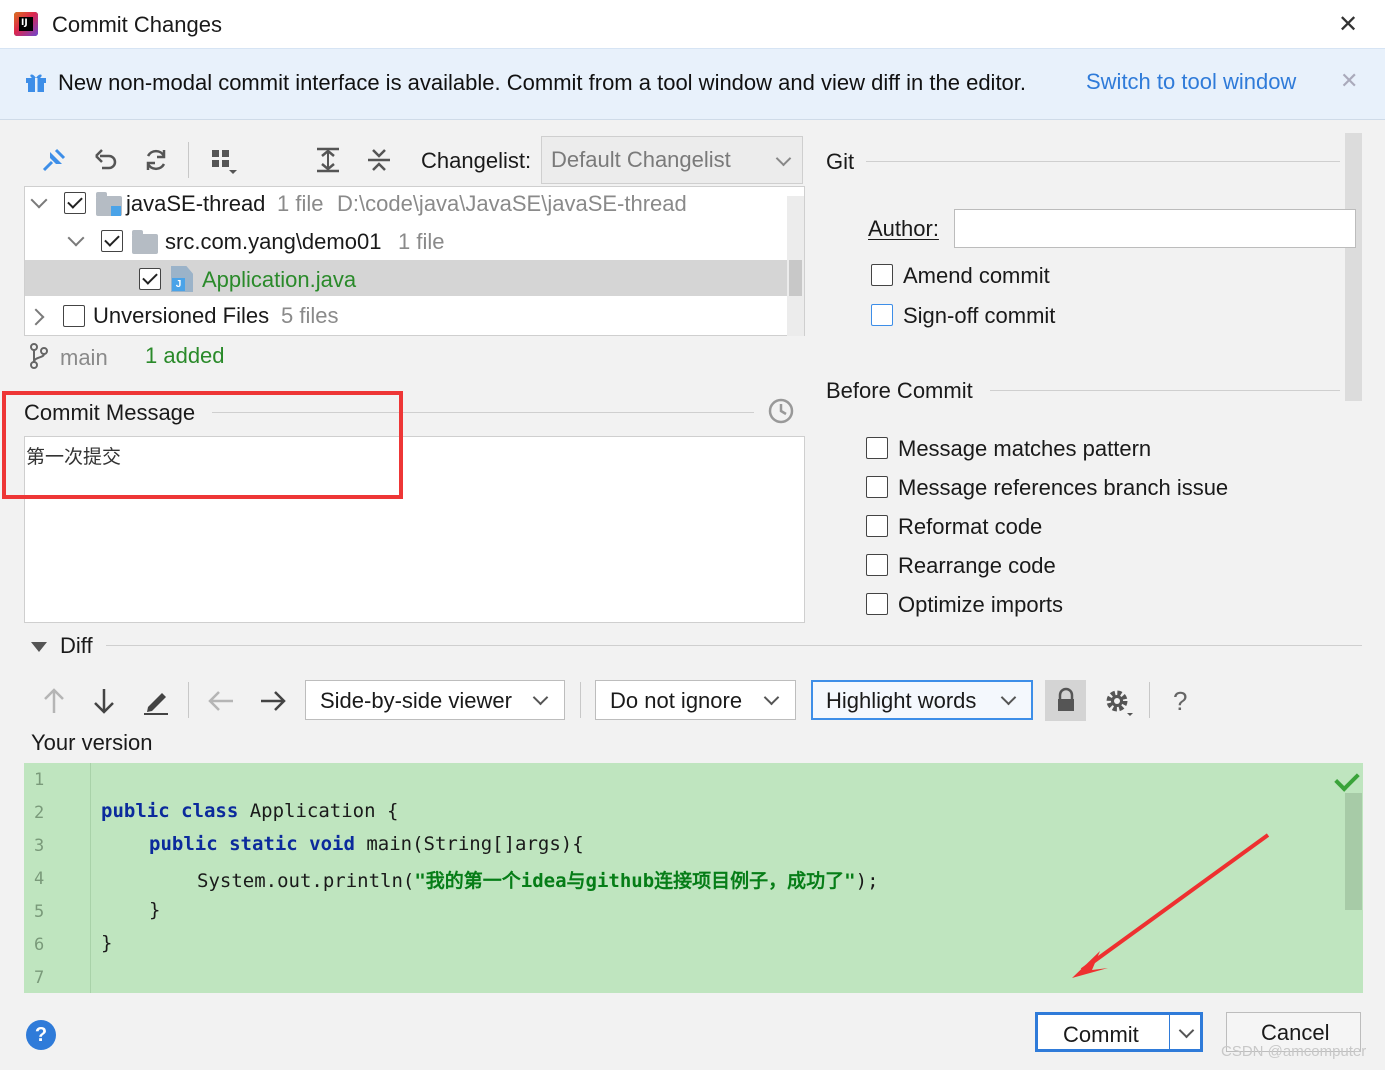 This screenshot has width=1385, height=1070. Describe the element at coordinates (221, 701) in the screenshot. I see `arrow-left-icon` at that location.